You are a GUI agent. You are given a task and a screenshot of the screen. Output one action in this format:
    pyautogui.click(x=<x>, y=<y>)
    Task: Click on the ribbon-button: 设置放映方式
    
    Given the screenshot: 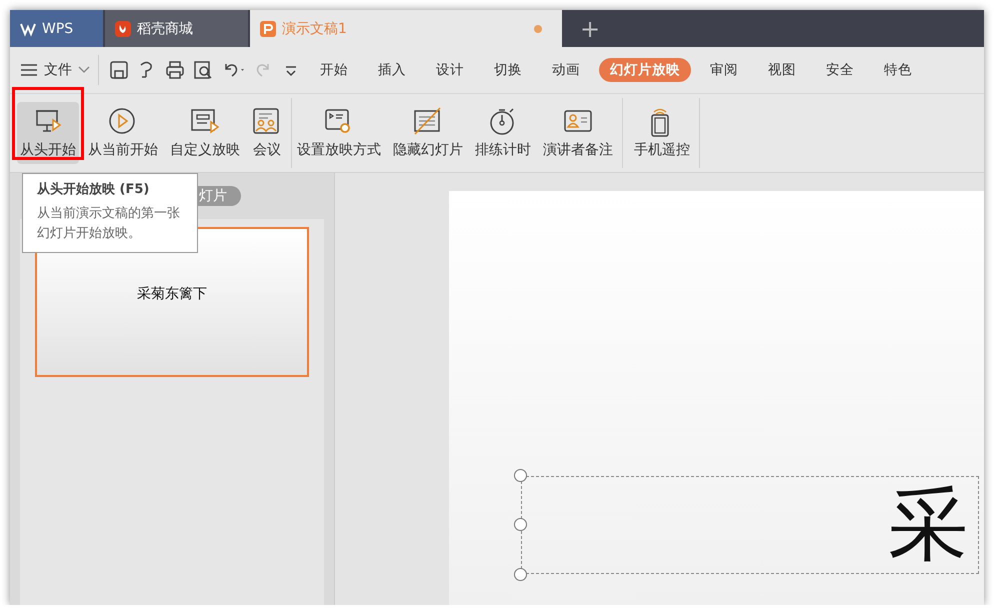 What is the action you would take?
    pyautogui.click(x=339, y=133)
    